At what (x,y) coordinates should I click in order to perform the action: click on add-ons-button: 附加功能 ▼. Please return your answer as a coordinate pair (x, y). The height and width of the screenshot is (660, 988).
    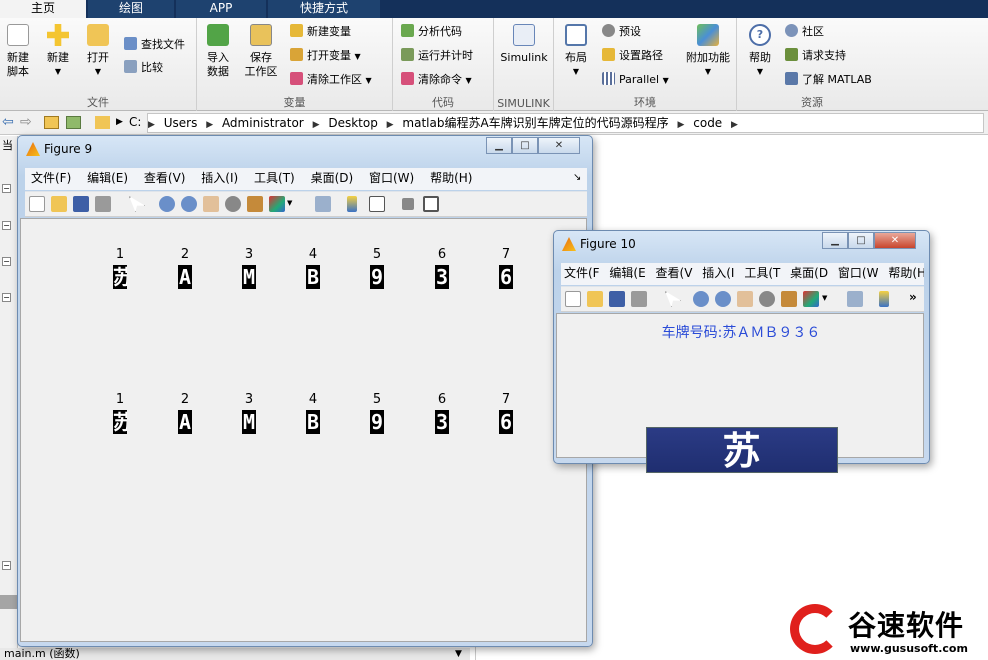
    Looking at the image, I should click on (708, 51).